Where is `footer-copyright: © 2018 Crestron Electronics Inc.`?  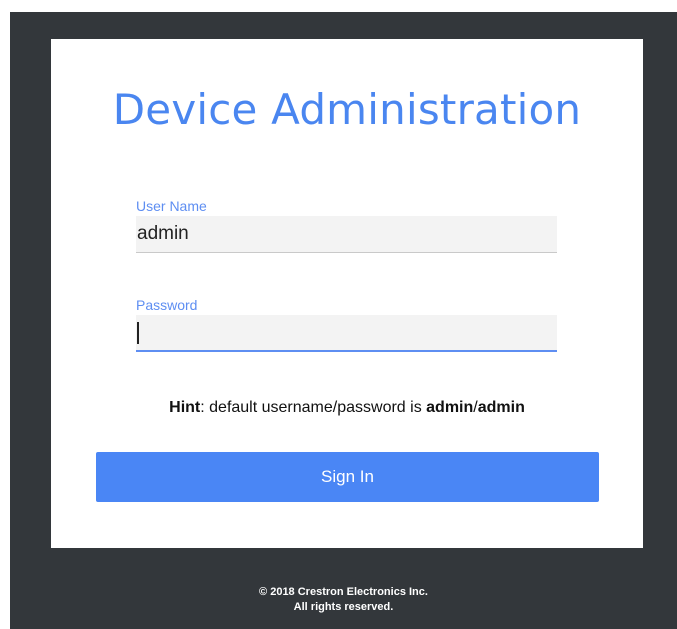 footer-copyright: © 2018 Crestron Electronics Inc. is located at coordinates (343, 592).